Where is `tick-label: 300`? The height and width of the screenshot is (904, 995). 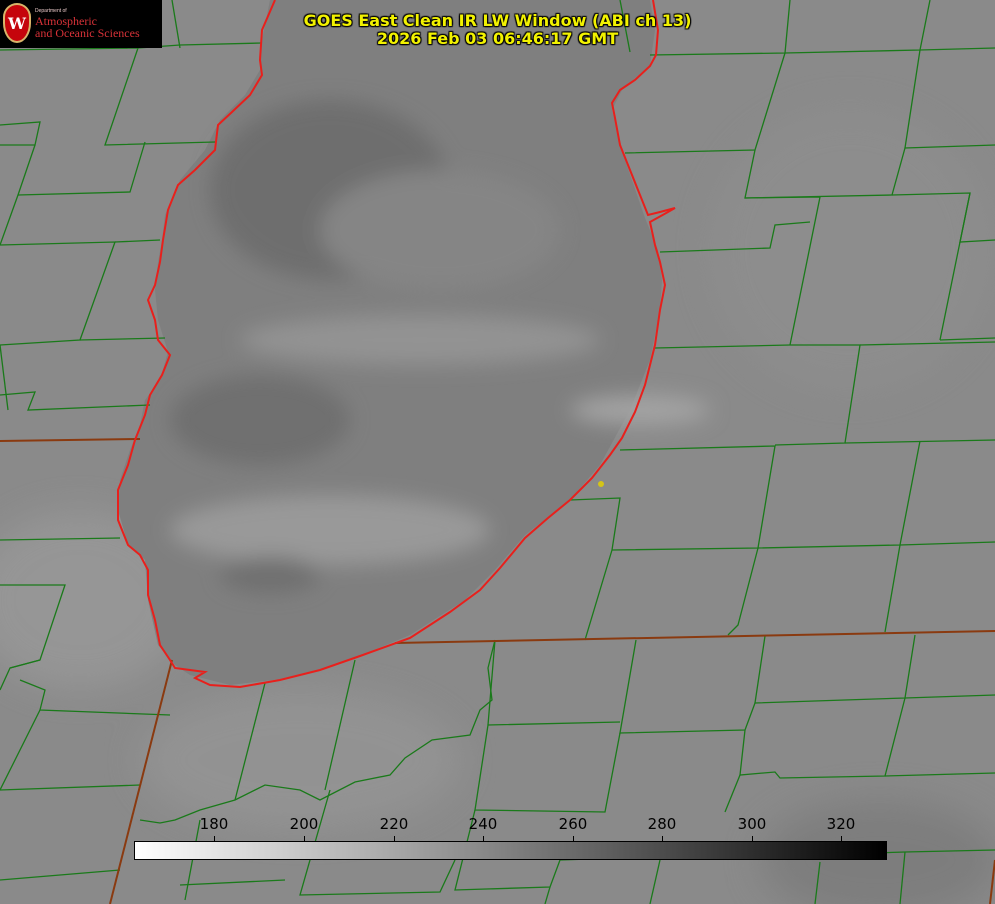
tick-label: 300 is located at coordinates (752, 824).